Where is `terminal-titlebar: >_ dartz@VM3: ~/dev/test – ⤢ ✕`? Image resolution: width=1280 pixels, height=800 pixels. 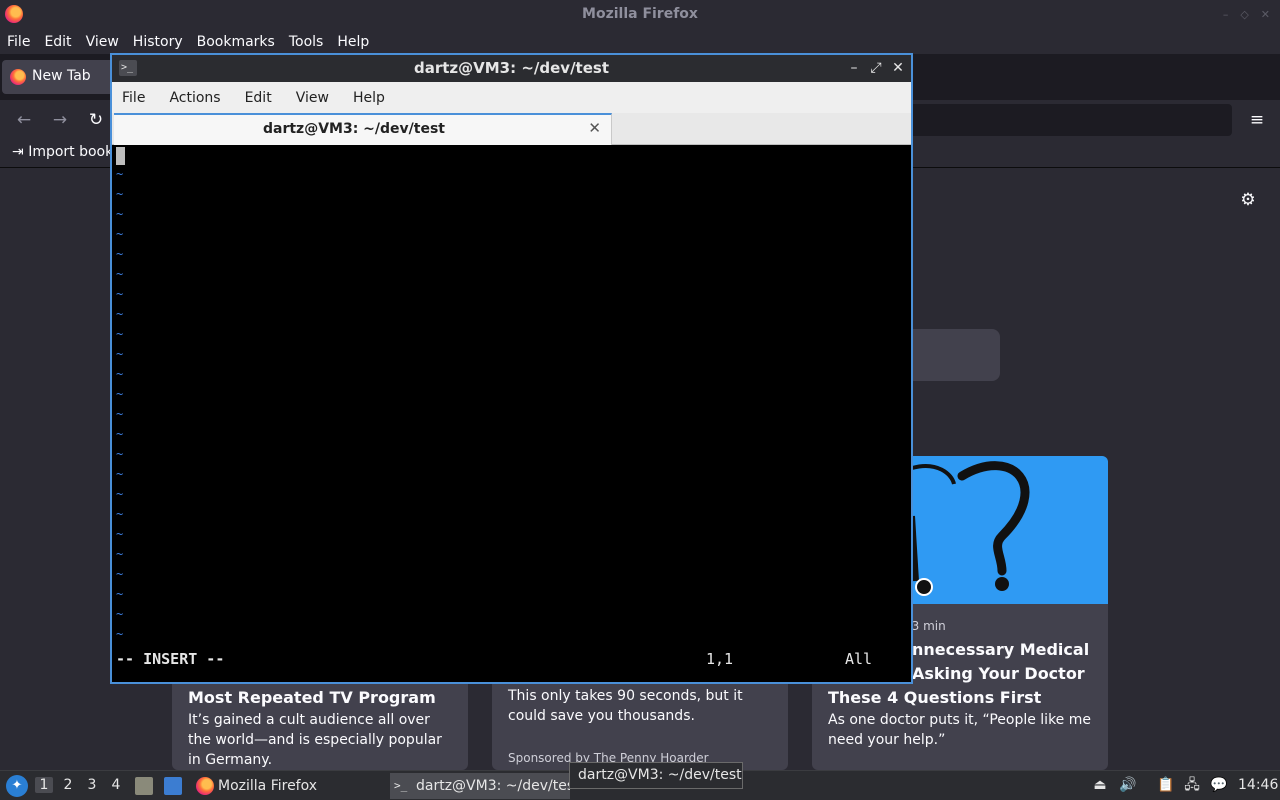 terminal-titlebar: >_ dartz@VM3: ~/dev/test – ⤢ ✕ is located at coordinates (511, 68).